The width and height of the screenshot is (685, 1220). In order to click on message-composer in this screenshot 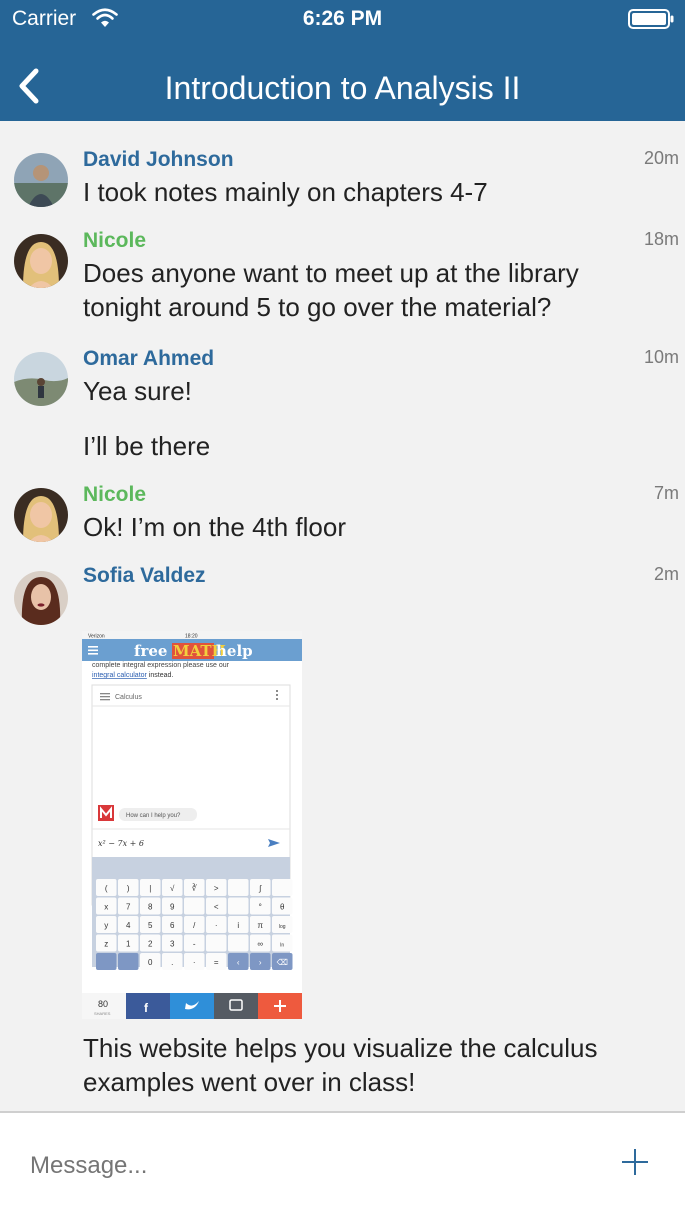, I will do `click(342, 1165)`.